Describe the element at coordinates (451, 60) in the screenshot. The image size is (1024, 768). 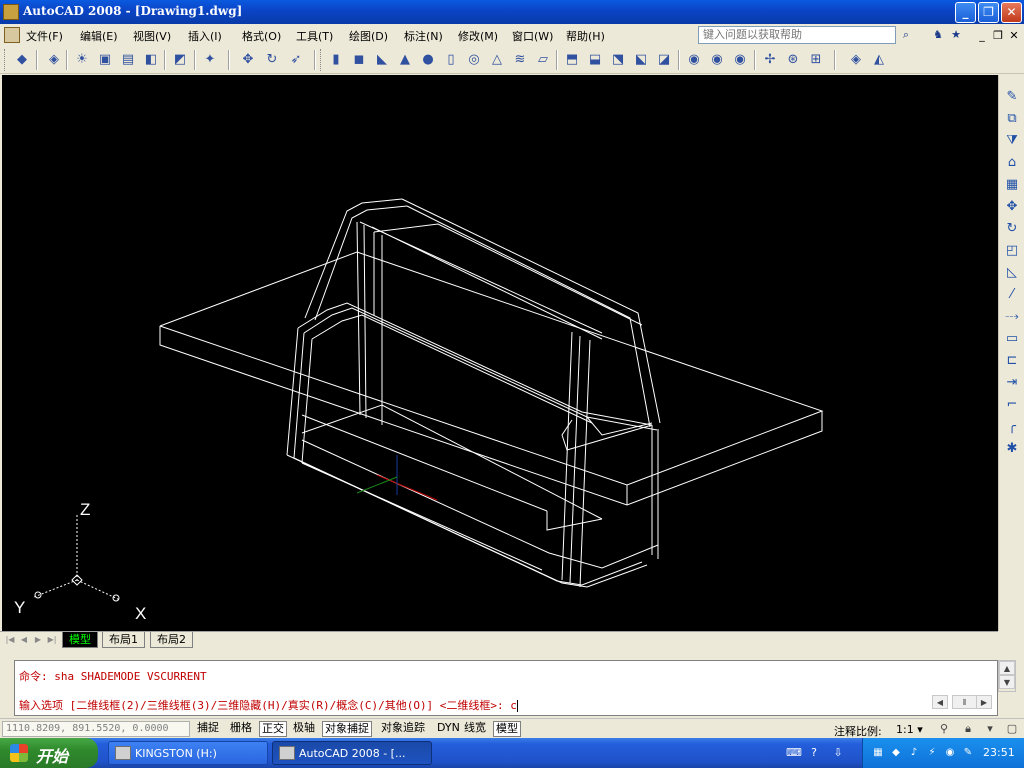
I see `cylinder-icon: ▯` at that location.